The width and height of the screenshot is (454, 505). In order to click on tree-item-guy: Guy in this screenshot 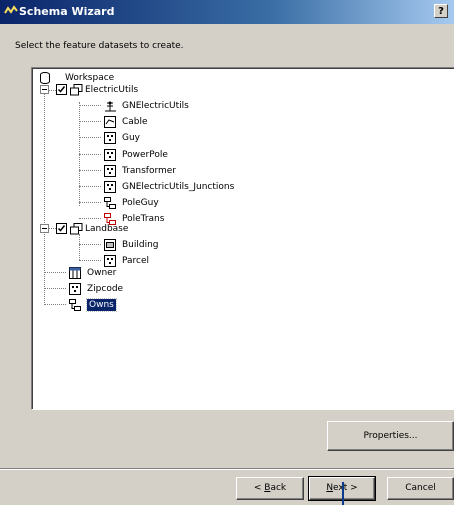, I will do `click(121, 137)`.